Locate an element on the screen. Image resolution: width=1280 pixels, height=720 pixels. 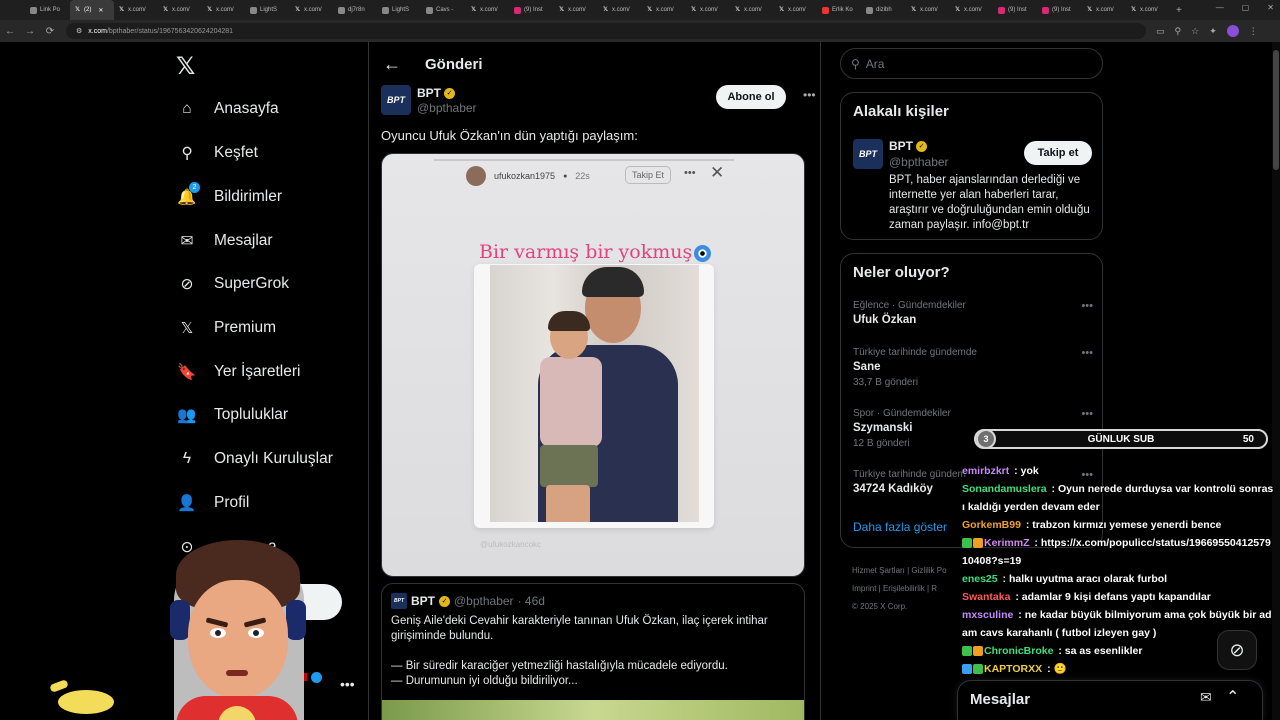
show-more-link: Daha fazla göster is located at coordinates (900, 527).